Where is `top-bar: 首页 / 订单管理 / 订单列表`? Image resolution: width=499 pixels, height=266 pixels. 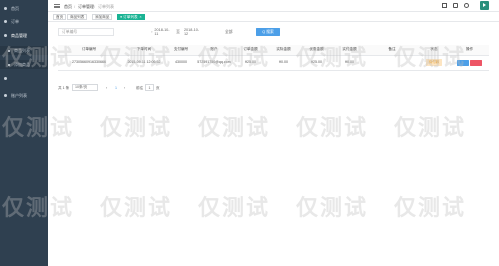
top-bar: 首页 / 订单管理 / 订单列表 is located at coordinates (273, 6).